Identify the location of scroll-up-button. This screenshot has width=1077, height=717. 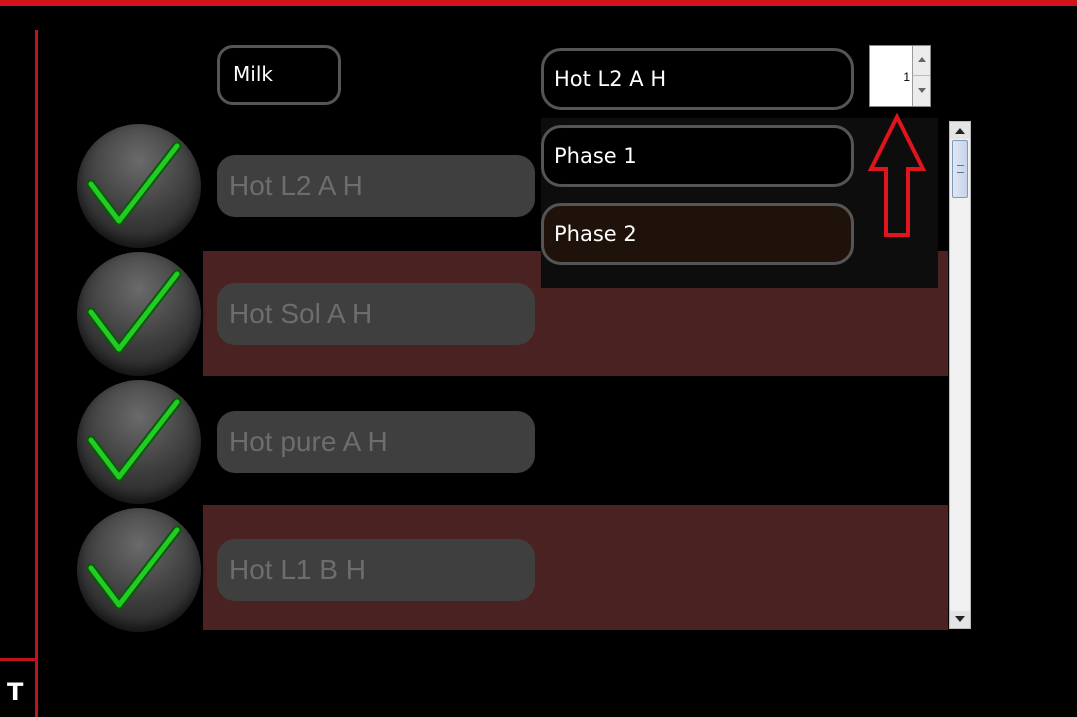
(960, 130).